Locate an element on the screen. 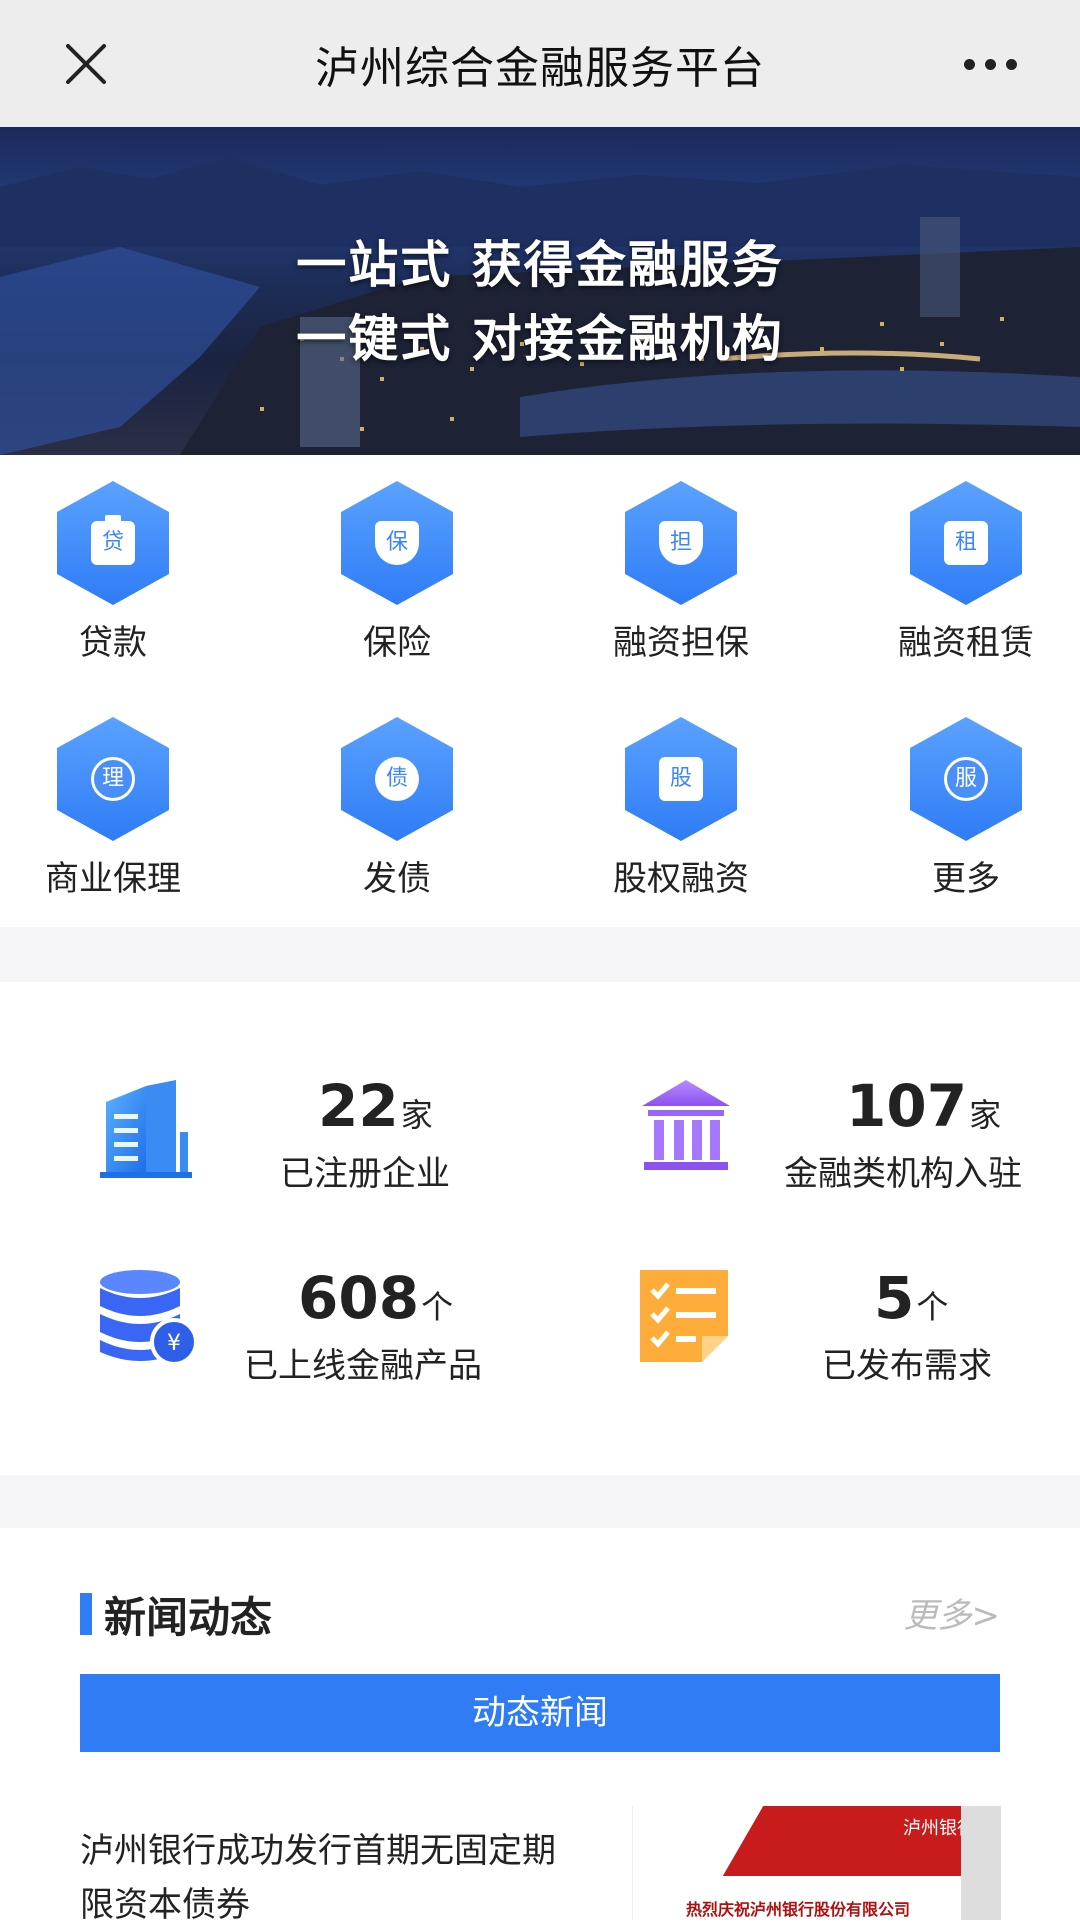 This screenshot has width=1080, height=1932. service-label: 股权融资 is located at coordinates (681, 879).